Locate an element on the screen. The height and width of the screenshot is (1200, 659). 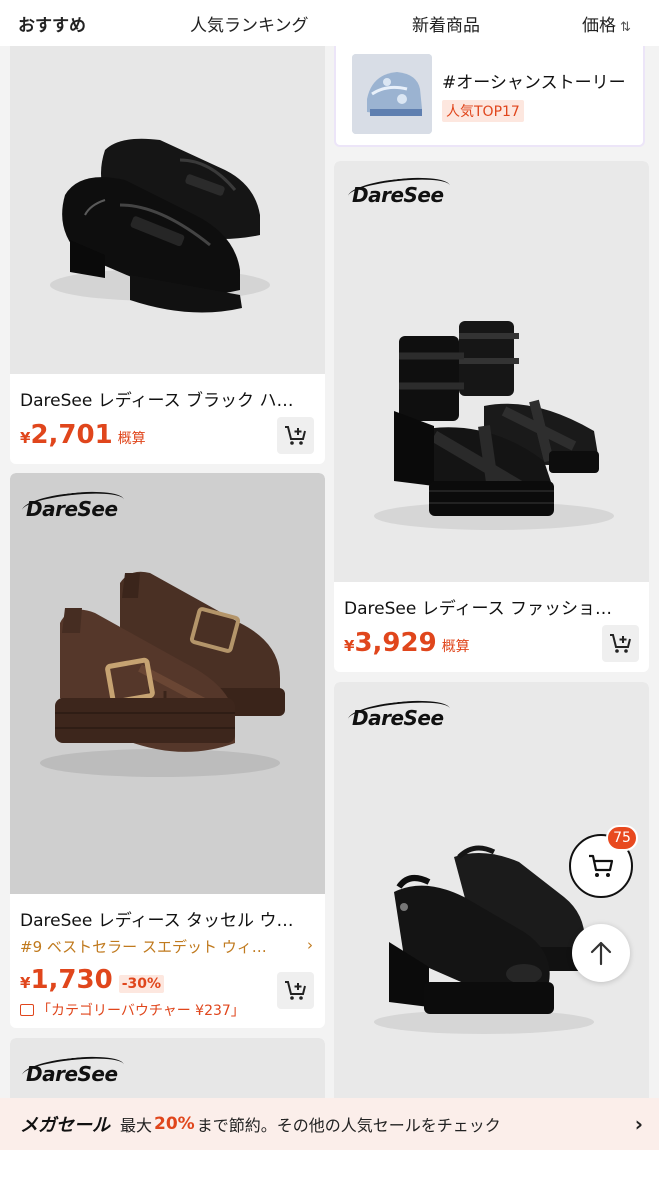
featured-badge: 人気TOP17 is located at coordinates (483, 111).